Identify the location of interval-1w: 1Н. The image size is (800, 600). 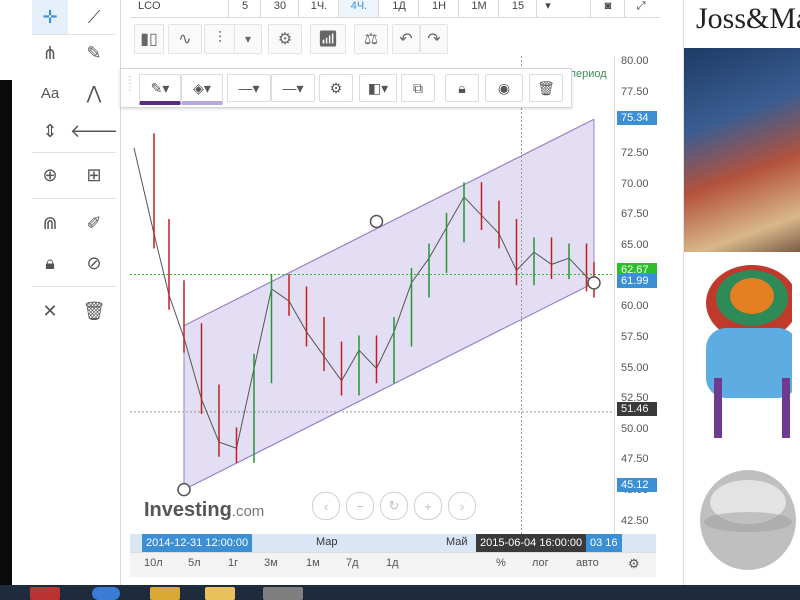
(438, 8).